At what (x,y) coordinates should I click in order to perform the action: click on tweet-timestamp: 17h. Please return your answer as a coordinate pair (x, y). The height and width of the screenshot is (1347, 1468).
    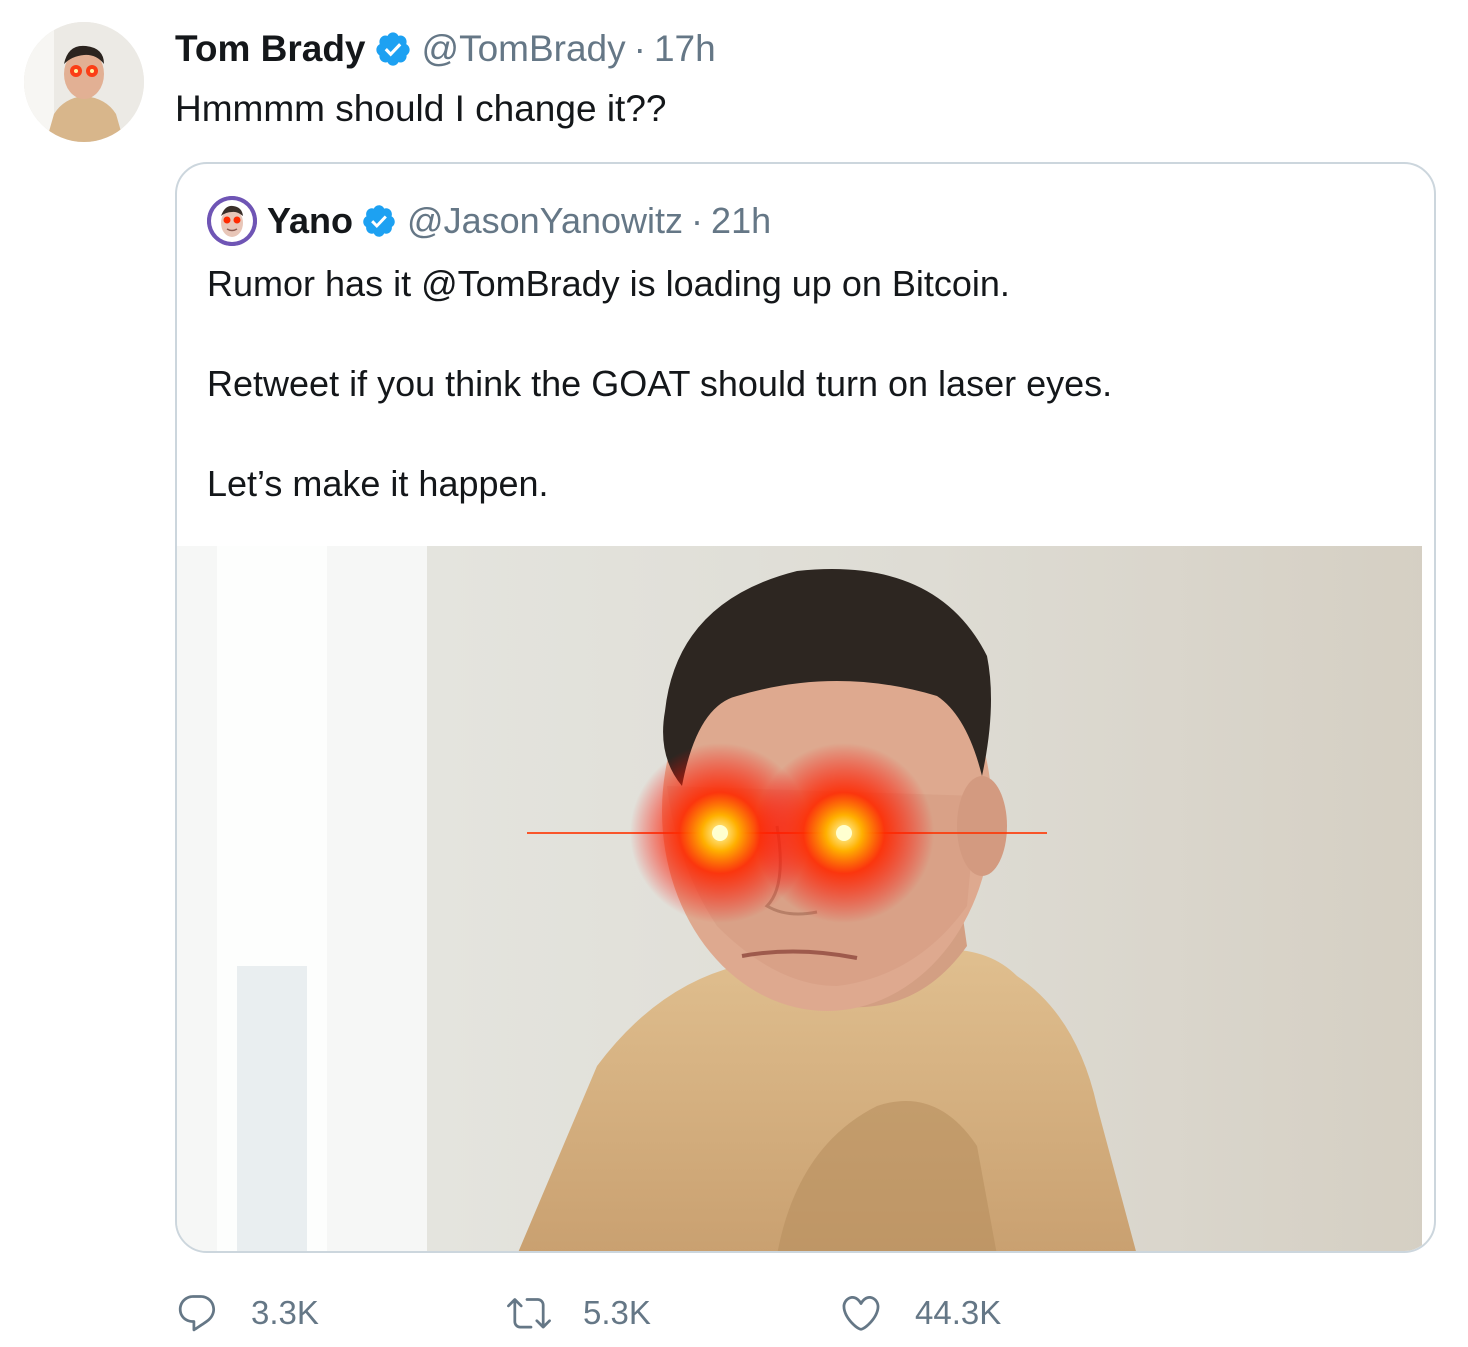
    Looking at the image, I should click on (685, 49).